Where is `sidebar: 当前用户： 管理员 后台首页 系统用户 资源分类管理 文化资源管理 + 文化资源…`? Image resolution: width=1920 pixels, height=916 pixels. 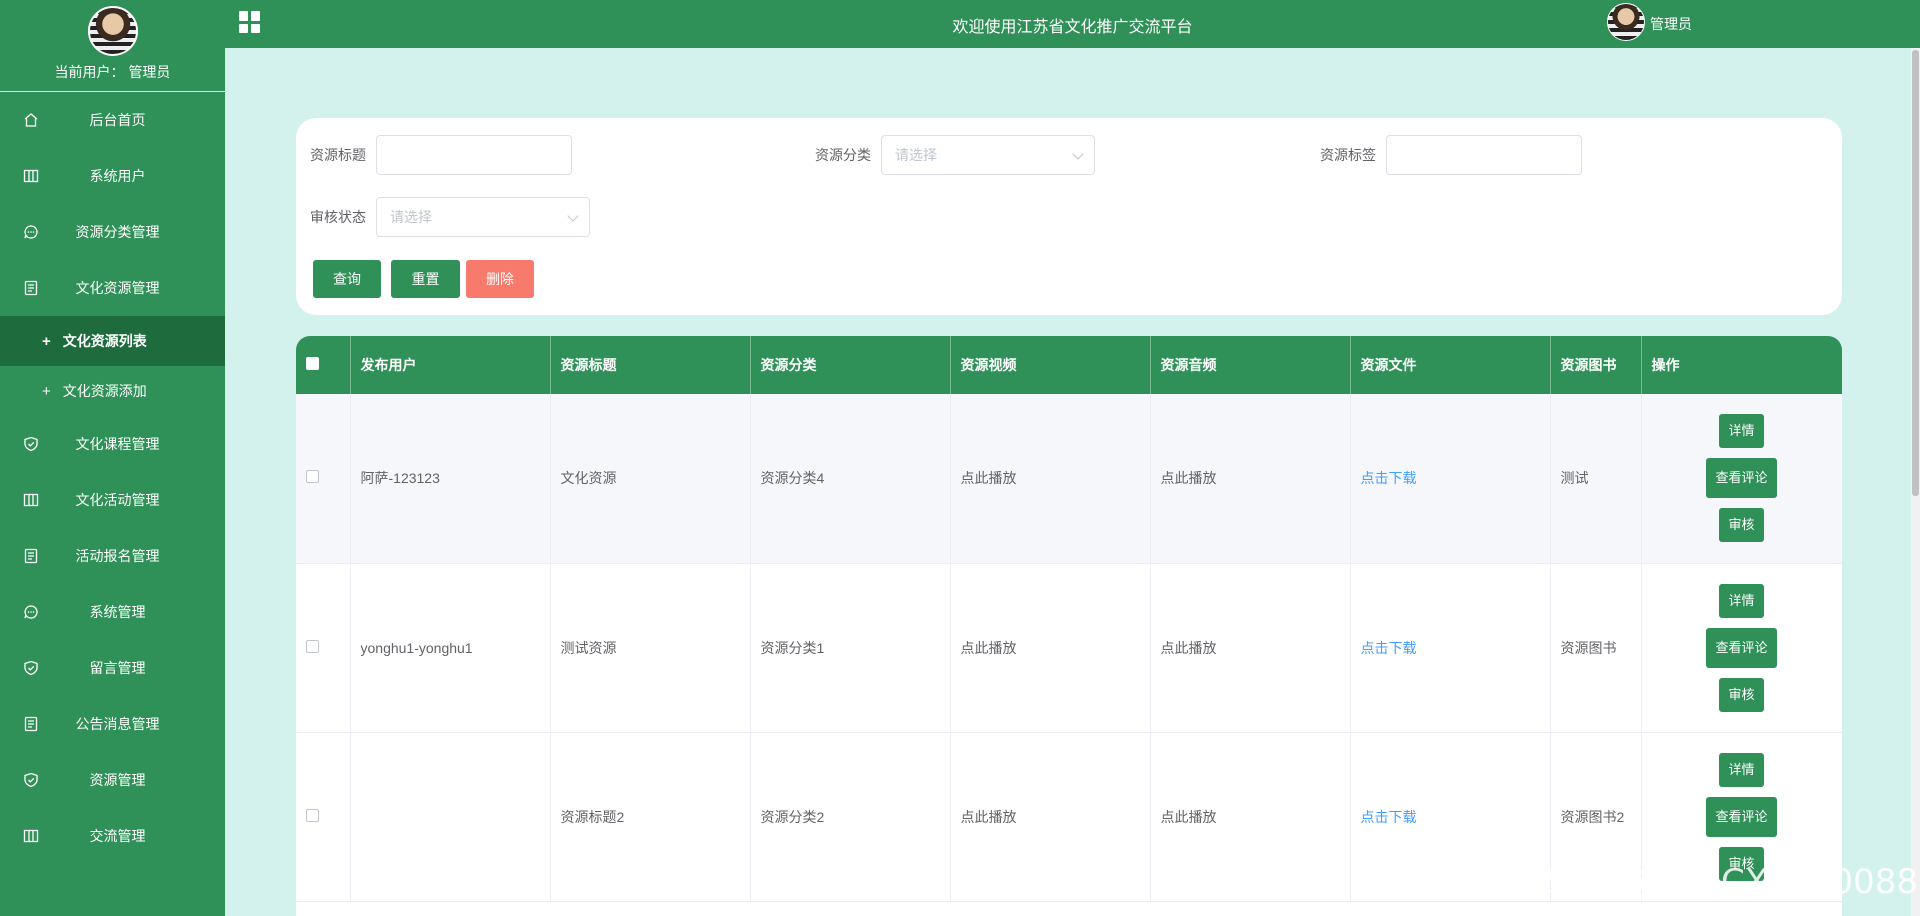
sidebar: 当前用户： 管理员 后台首页 系统用户 资源分类管理 文化资源管理 + 文化资源… is located at coordinates (112, 458).